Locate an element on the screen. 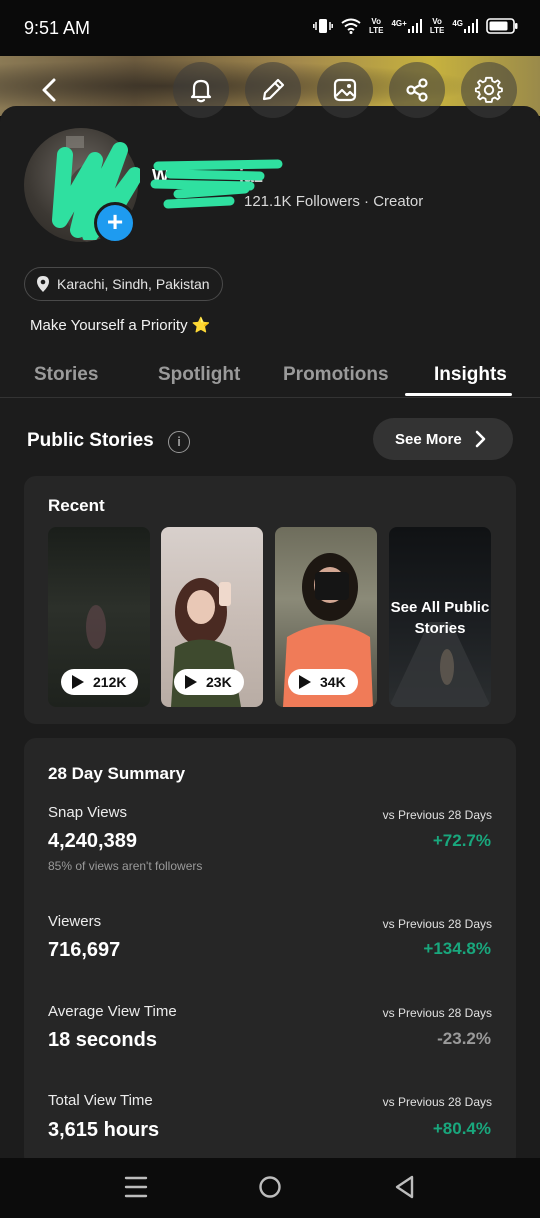 The height and width of the screenshot is (1218, 540). edit-profile-button is located at coordinates (273, 90).